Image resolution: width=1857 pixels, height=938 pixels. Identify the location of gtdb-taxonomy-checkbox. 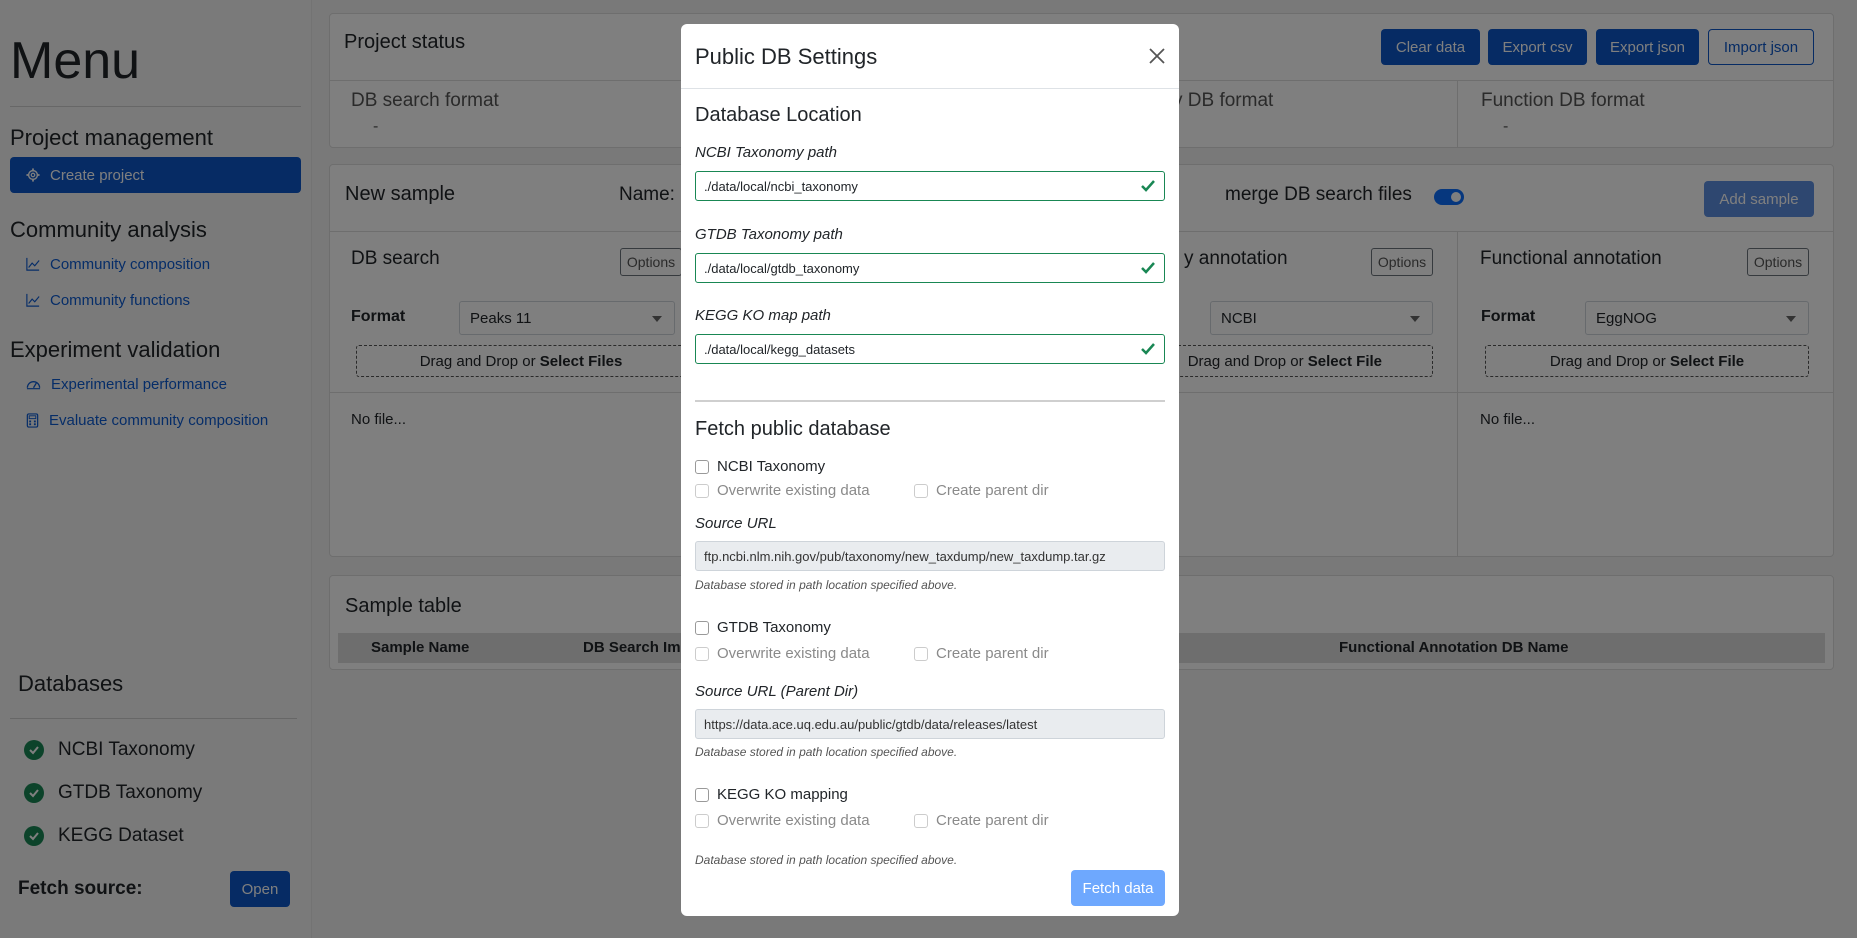
(702, 627).